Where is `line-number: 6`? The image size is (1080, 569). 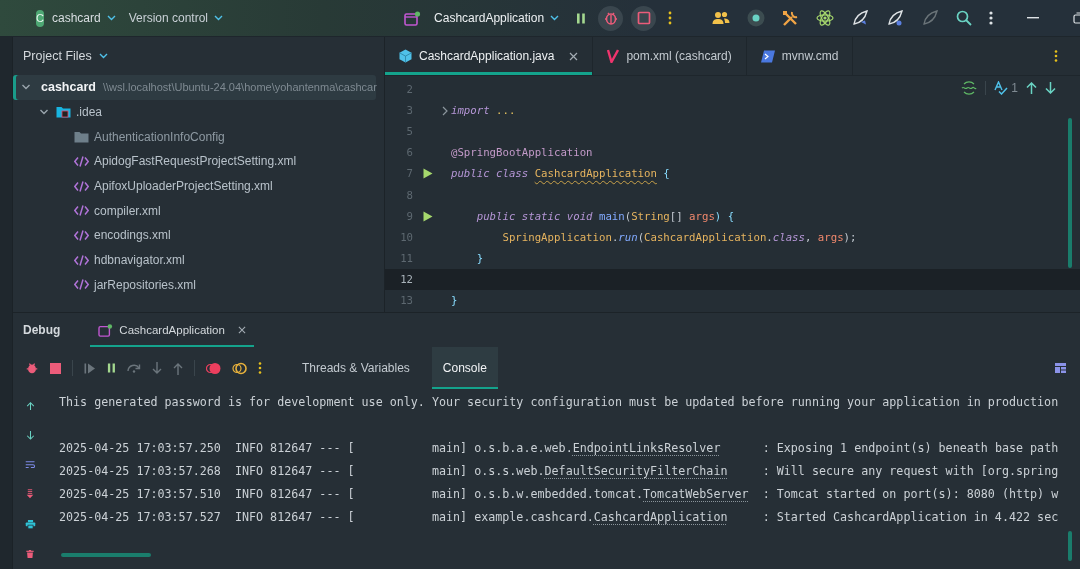
line-number: 6 is located at coordinates (409, 153).